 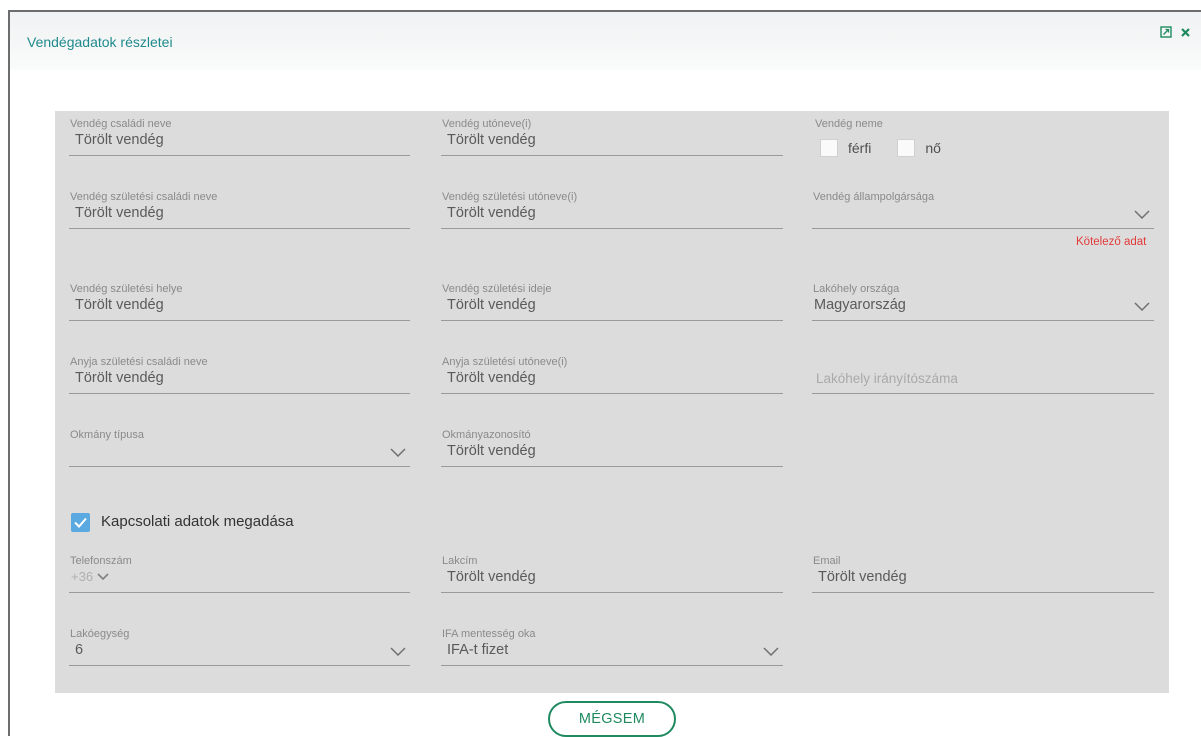 What do you see at coordinates (605, 41) in the screenshot?
I see `dialog-header: Vendégadatok részletei` at bounding box center [605, 41].